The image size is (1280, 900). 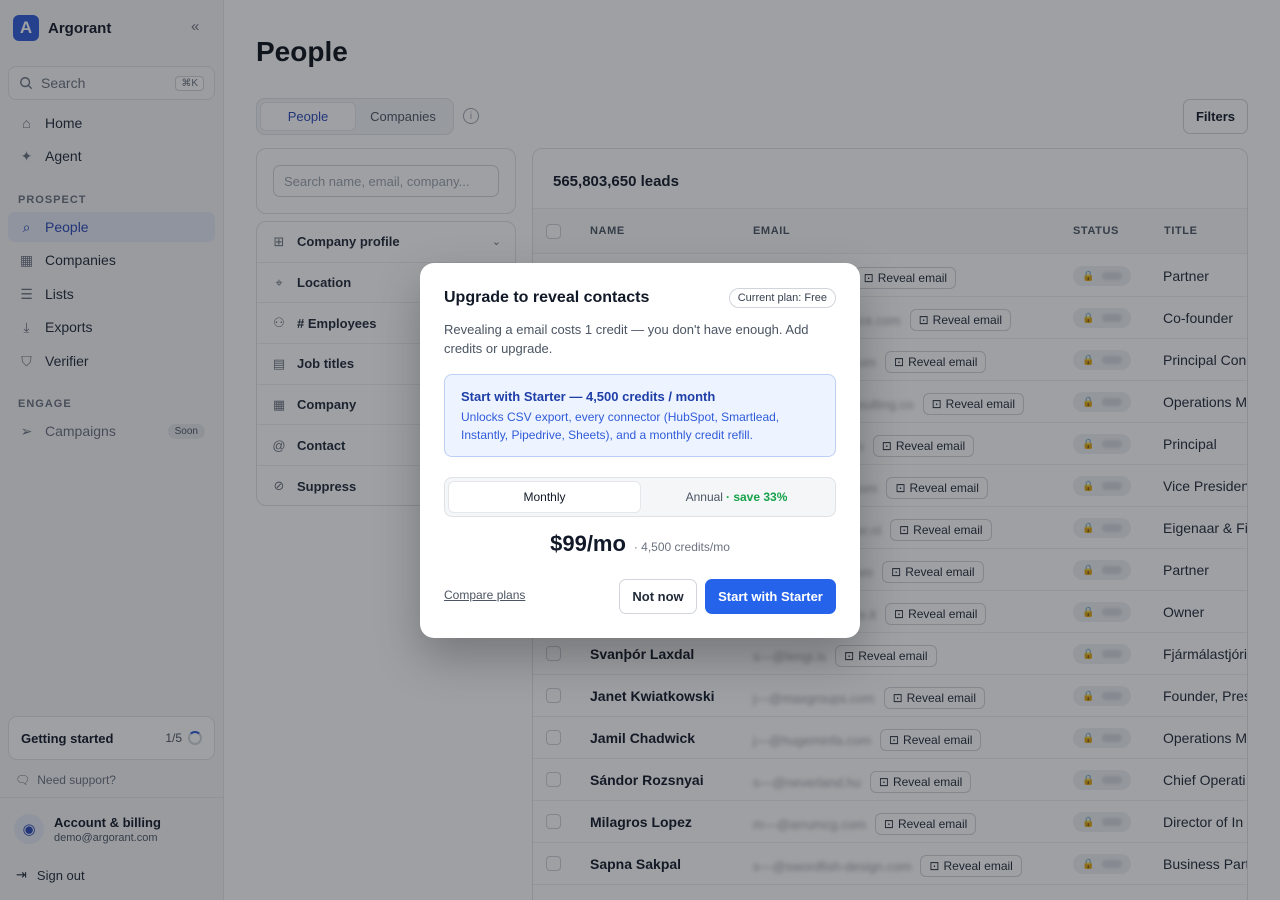 What do you see at coordinates (547, 297) in the screenshot?
I see `modal-title: Upgrade to reveal contacts` at bounding box center [547, 297].